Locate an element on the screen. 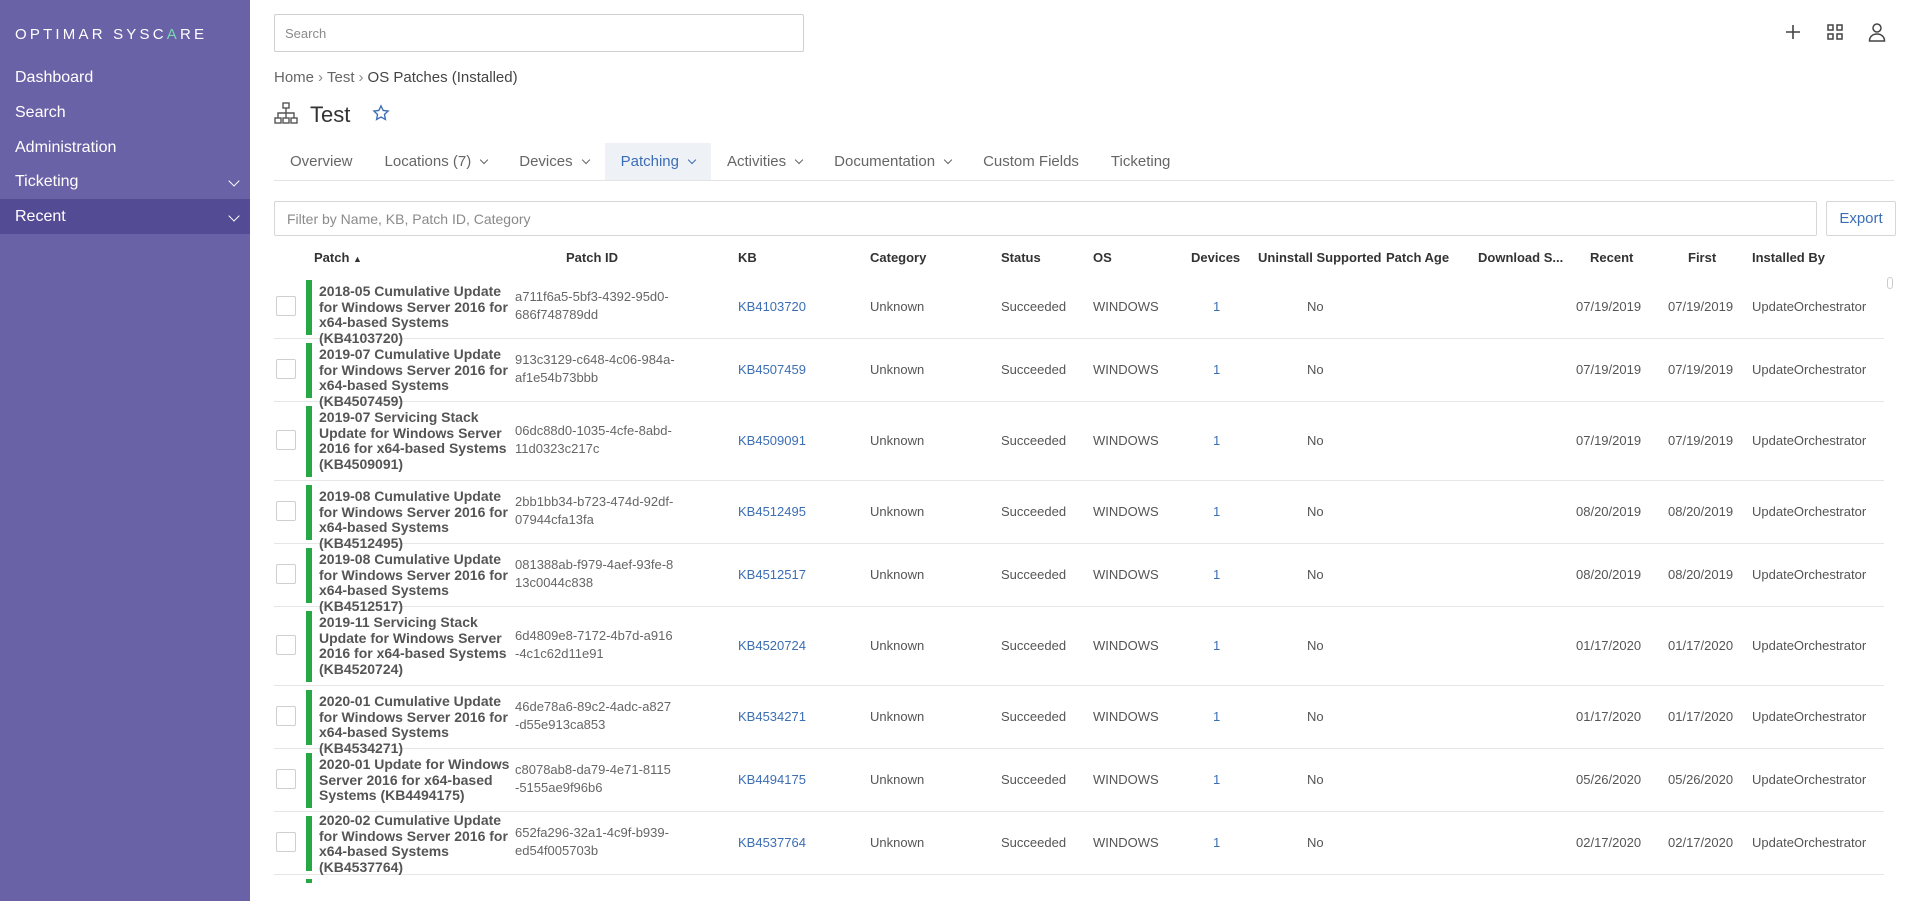 This screenshot has width=1907, height=901. sidebar-item-recent: Recent is located at coordinates (125, 216).